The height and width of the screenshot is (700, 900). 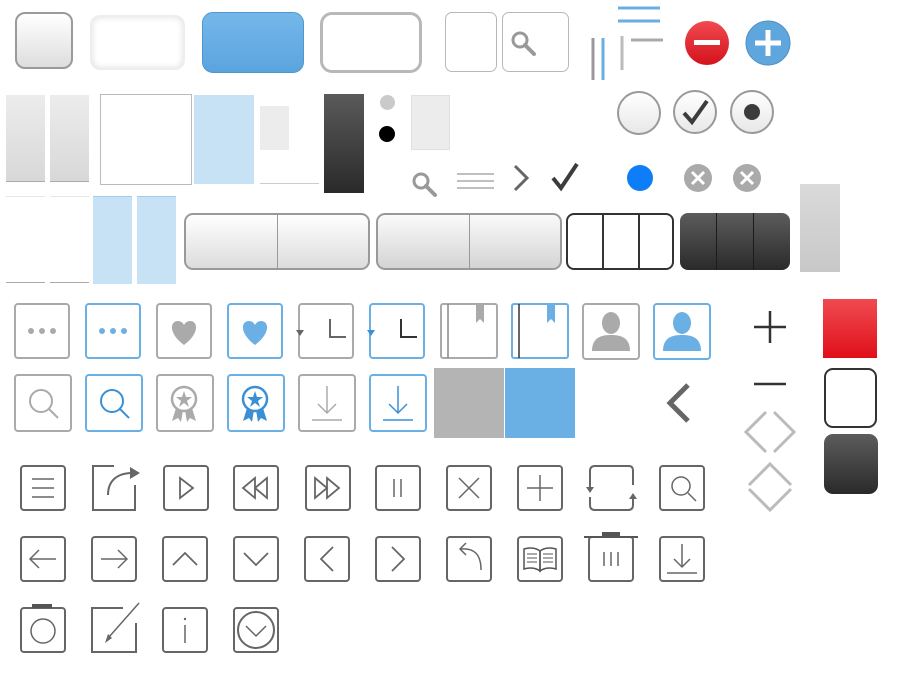 What do you see at coordinates (476, 183) in the screenshot?
I see `reorder-icon` at bounding box center [476, 183].